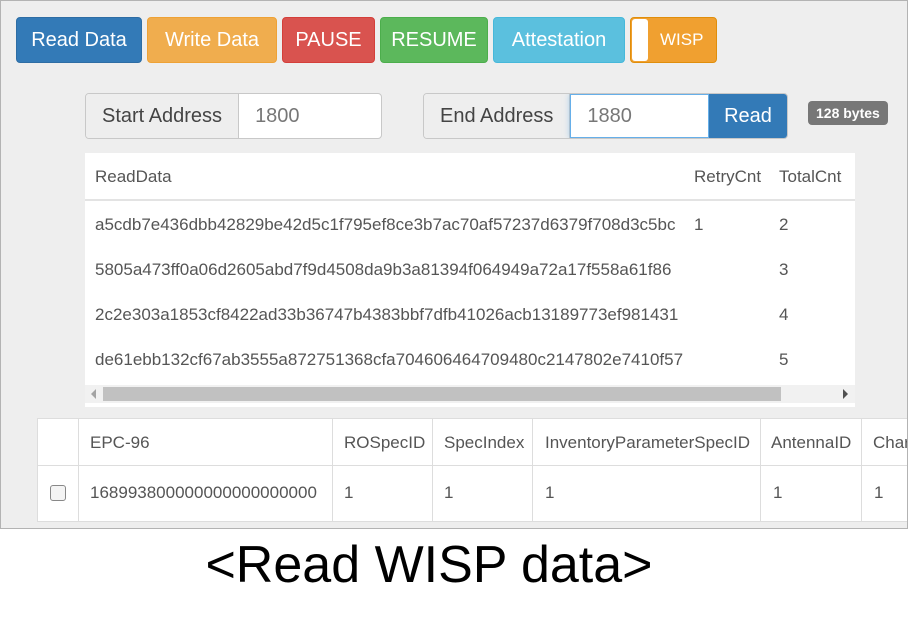  What do you see at coordinates (133, 176) in the screenshot?
I see `col-header-readdata: ReadData` at bounding box center [133, 176].